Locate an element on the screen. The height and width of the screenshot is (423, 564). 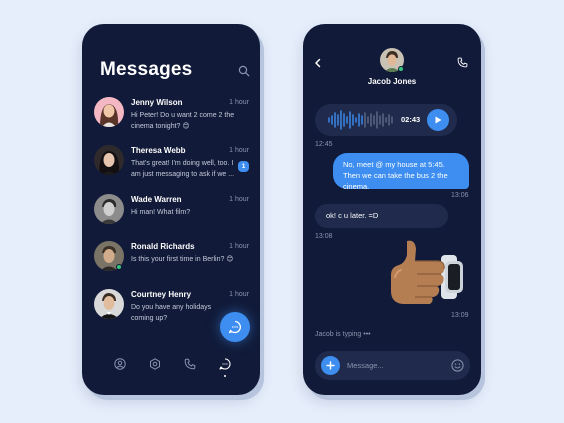
message-composer is located at coordinates (392, 365).